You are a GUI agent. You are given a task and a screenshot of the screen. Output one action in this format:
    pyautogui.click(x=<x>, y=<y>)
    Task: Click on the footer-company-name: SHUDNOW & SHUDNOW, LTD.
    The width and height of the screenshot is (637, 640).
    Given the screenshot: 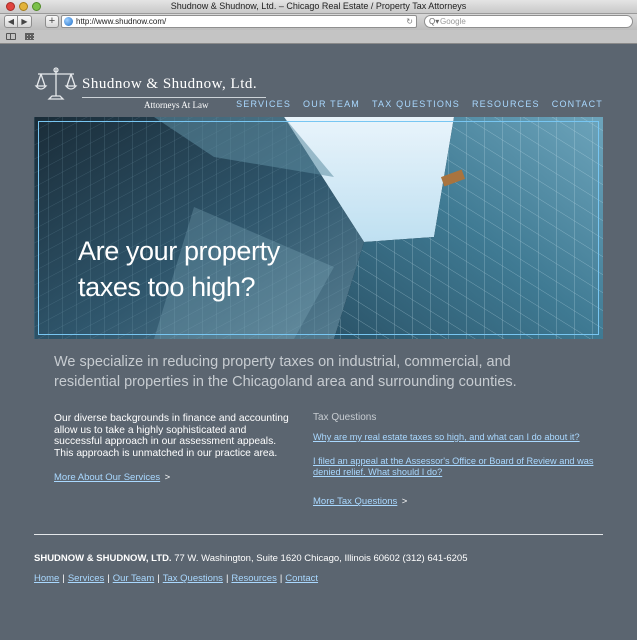 What is the action you would take?
    pyautogui.click(x=103, y=558)
    